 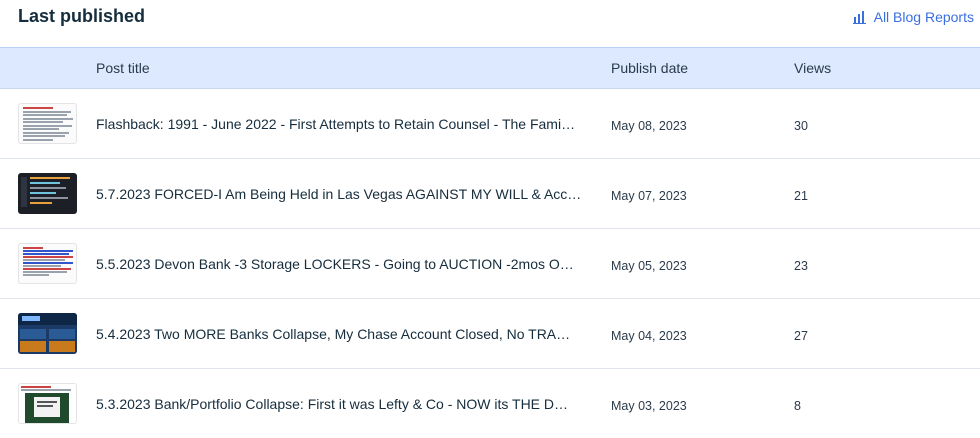 I want to click on publish-date: May 08, 2023, so click(x=649, y=126).